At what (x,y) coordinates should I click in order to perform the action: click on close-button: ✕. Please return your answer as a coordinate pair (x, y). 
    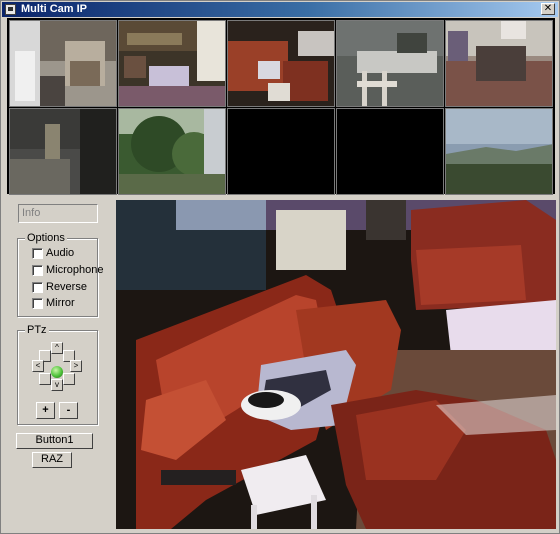
    Looking at the image, I should click on (548, 9).